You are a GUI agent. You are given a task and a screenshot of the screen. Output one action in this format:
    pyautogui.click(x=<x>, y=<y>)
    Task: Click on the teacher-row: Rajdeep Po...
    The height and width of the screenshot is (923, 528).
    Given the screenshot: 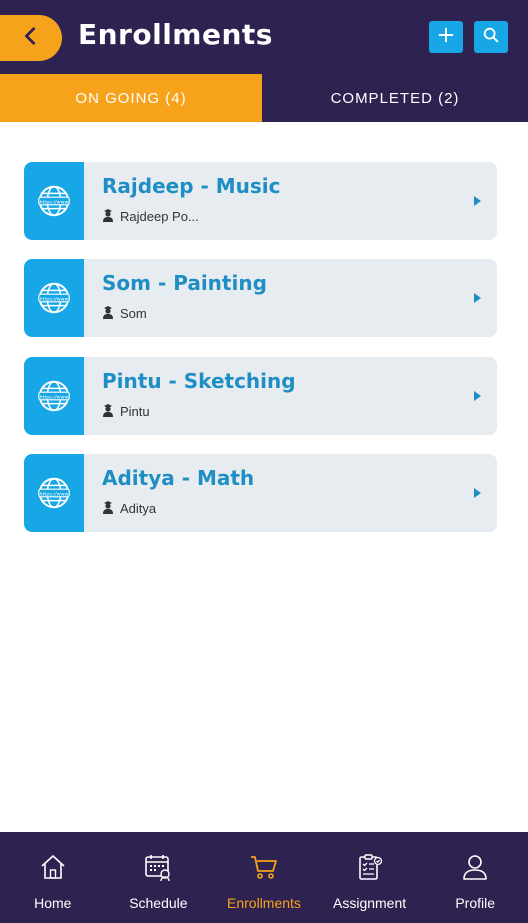 What is the action you would take?
    pyautogui.click(x=150, y=216)
    